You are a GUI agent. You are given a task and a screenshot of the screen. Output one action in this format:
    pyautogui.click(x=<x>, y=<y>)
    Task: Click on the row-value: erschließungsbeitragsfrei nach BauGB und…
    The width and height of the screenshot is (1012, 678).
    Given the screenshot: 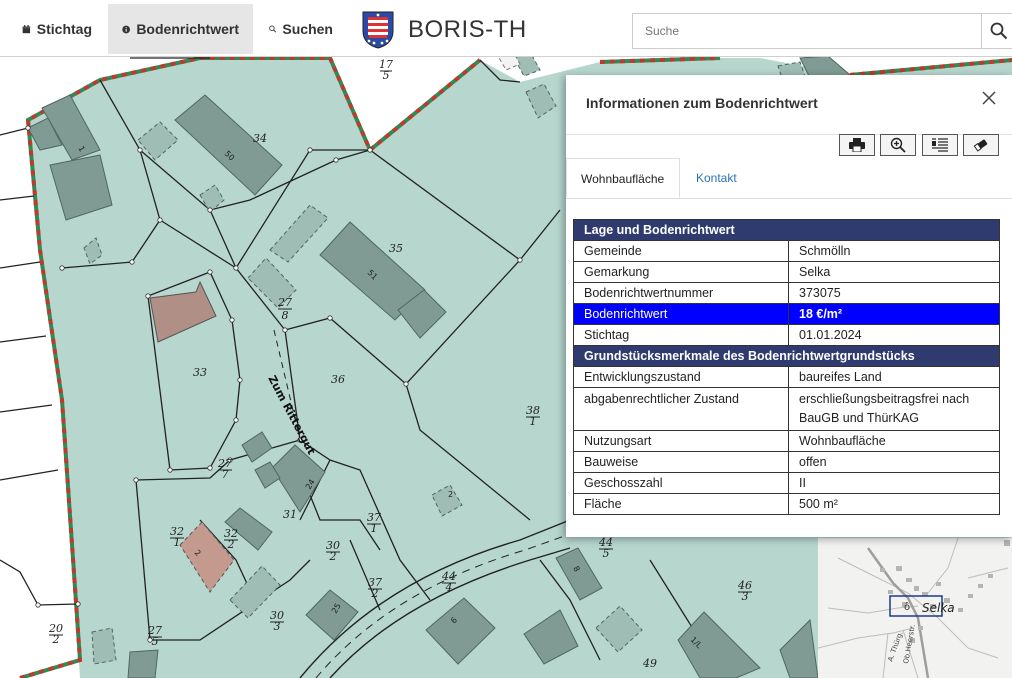 What is the action you would take?
    pyautogui.click(x=894, y=409)
    